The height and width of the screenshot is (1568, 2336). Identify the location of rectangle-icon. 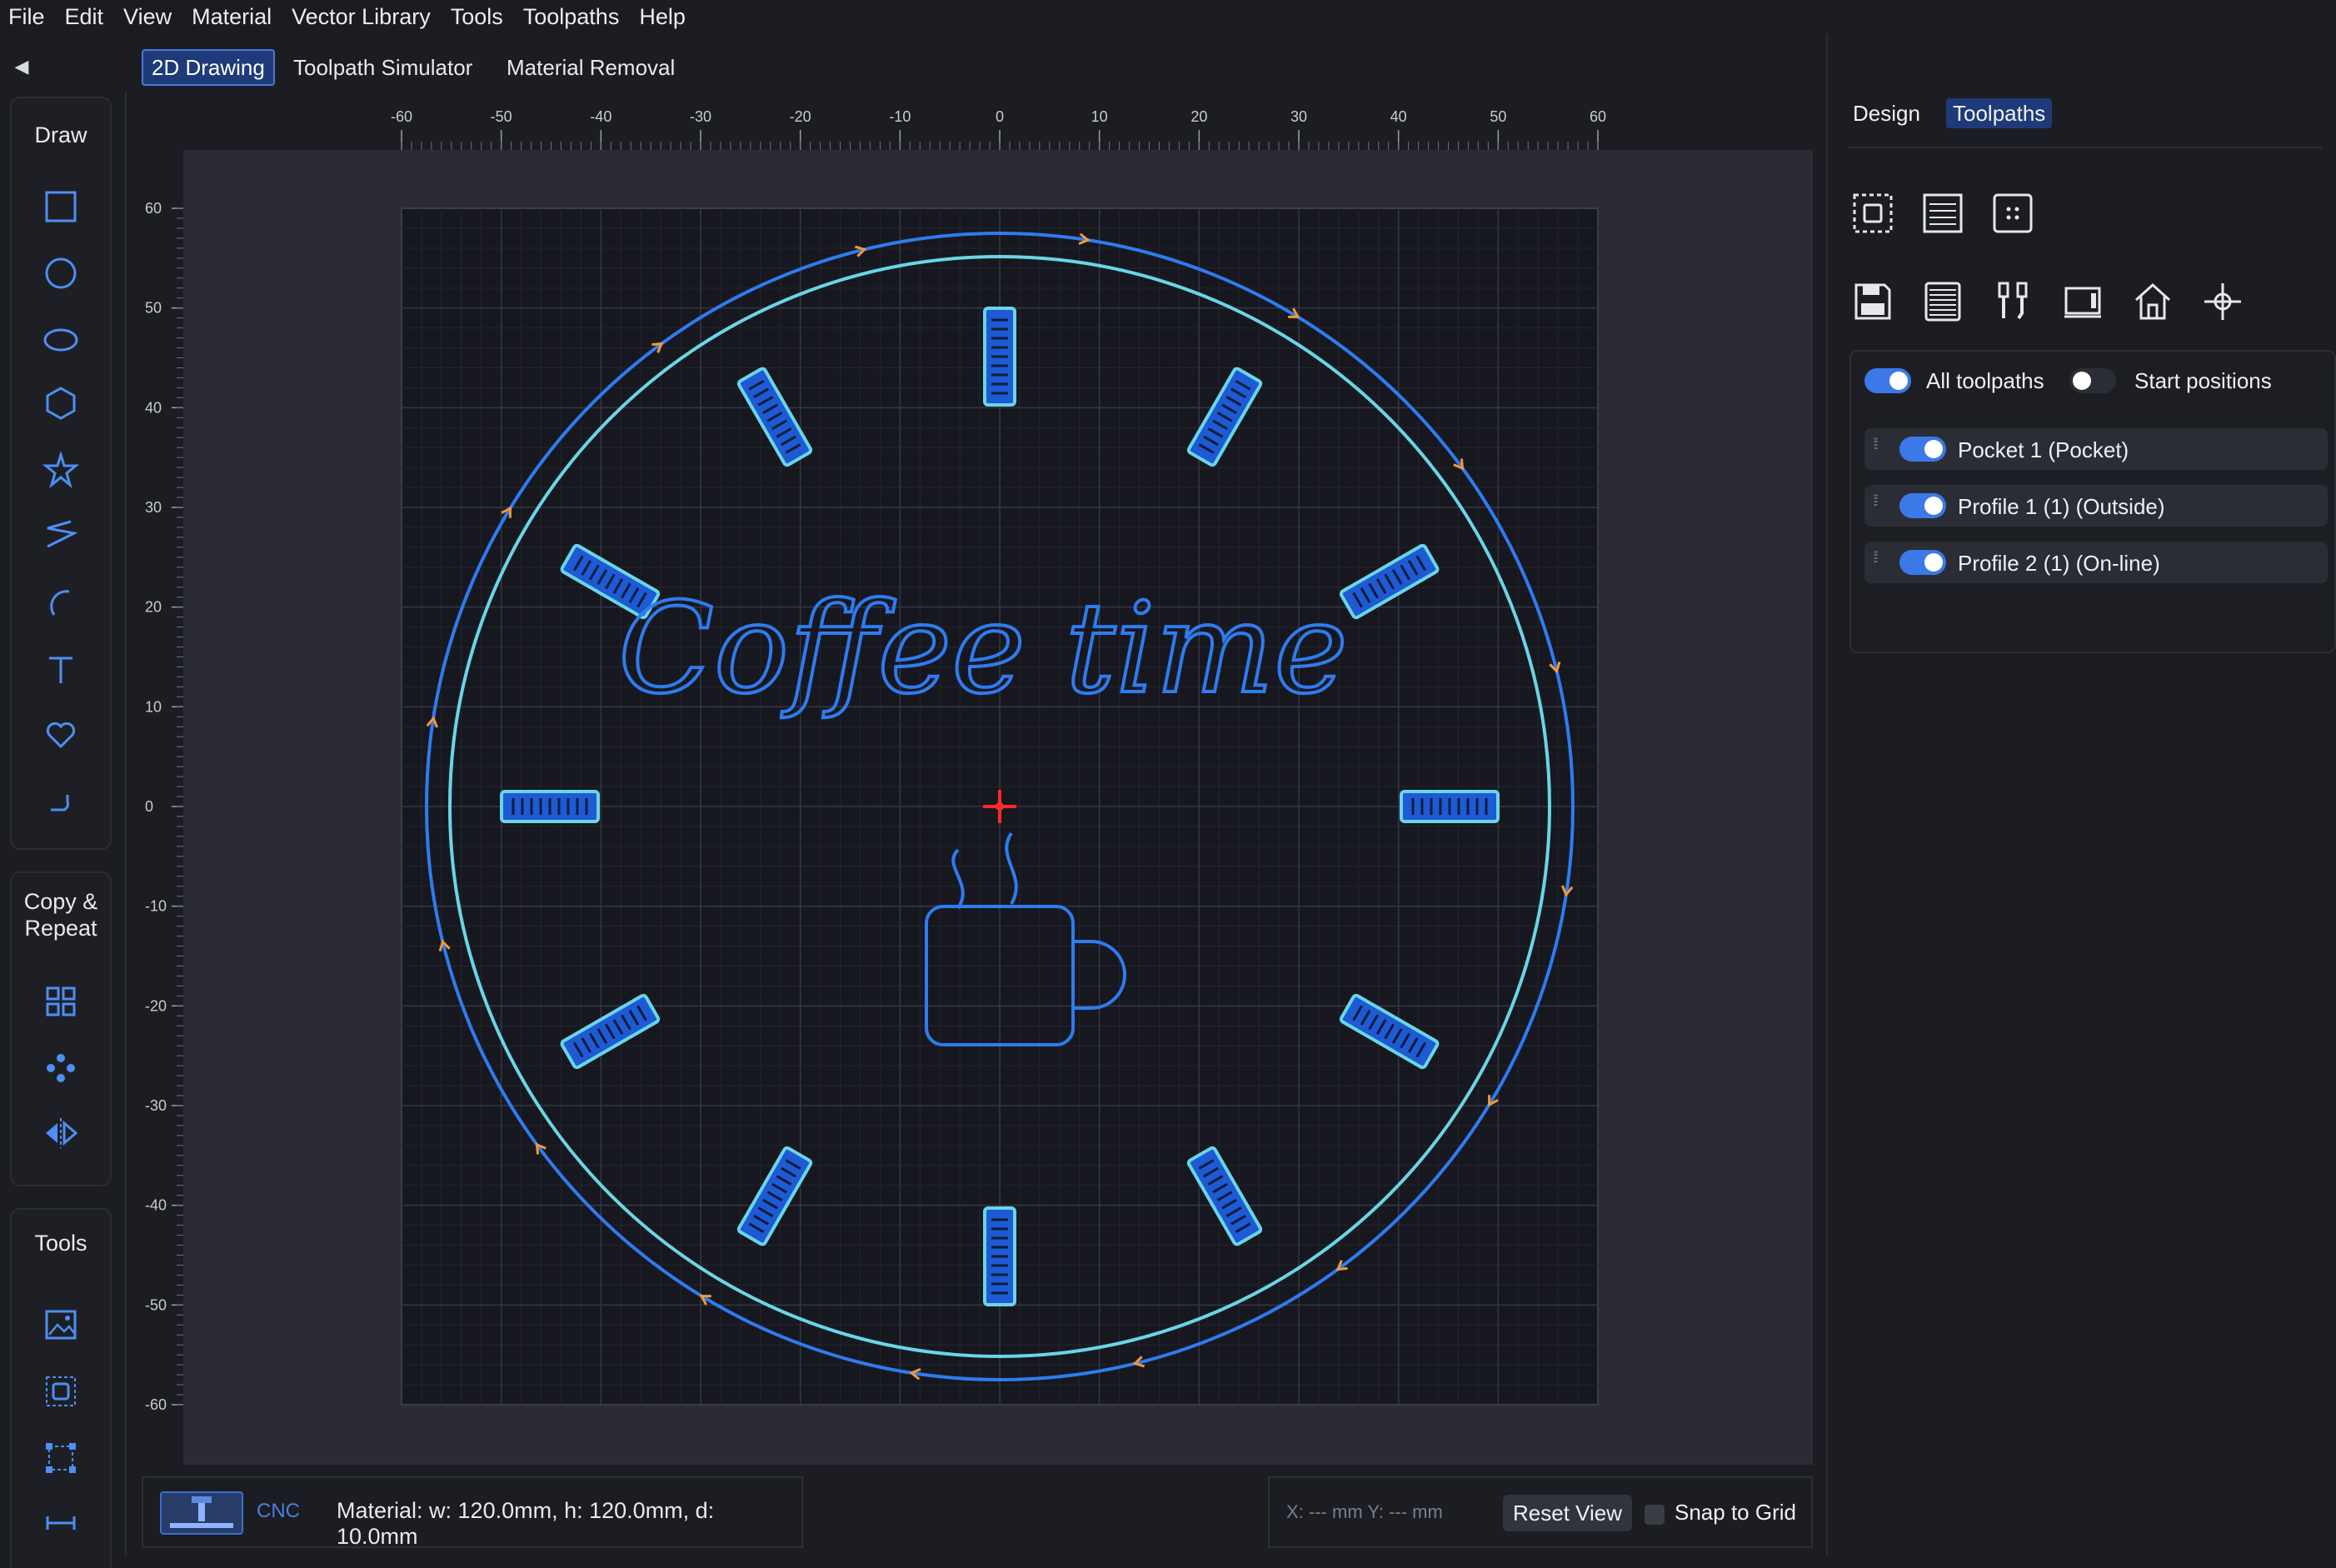
(61, 207).